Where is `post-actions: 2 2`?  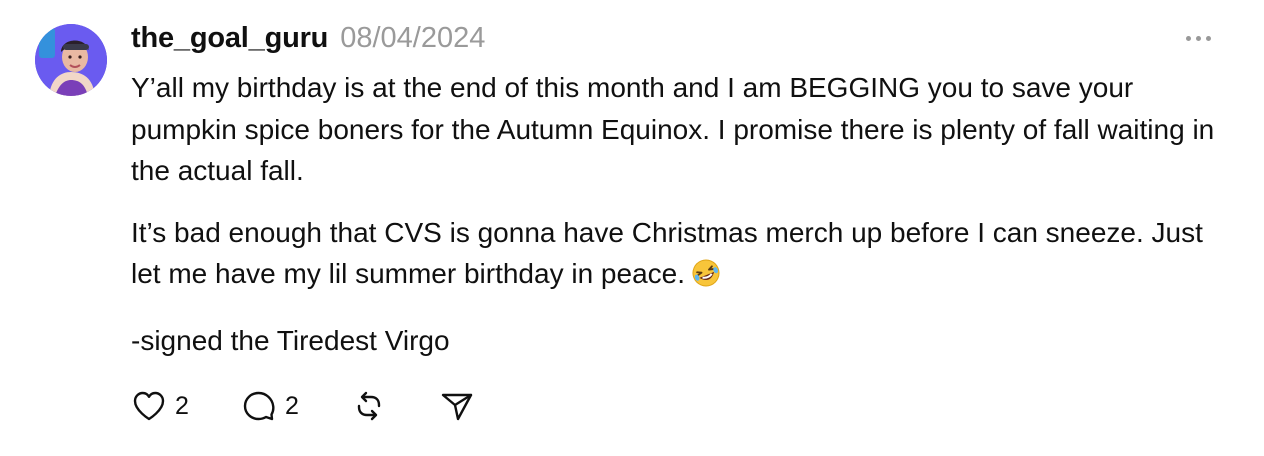 post-actions: 2 2 is located at coordinates (305, 406).